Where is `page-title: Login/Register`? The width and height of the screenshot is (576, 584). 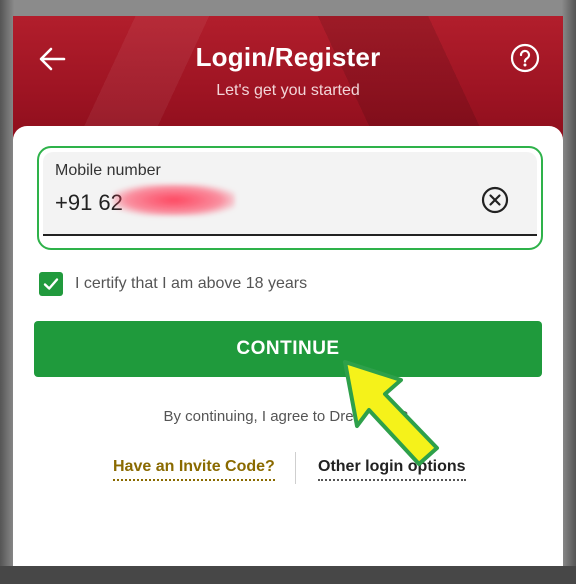
page-title: Login/Register is located at coordinates (288, 57).